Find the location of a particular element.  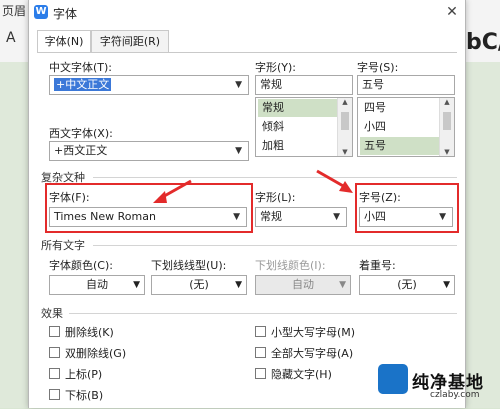

style-list: 常规 倾斜 加粗 ▲ ▼ is located at coordinates (304, 127).